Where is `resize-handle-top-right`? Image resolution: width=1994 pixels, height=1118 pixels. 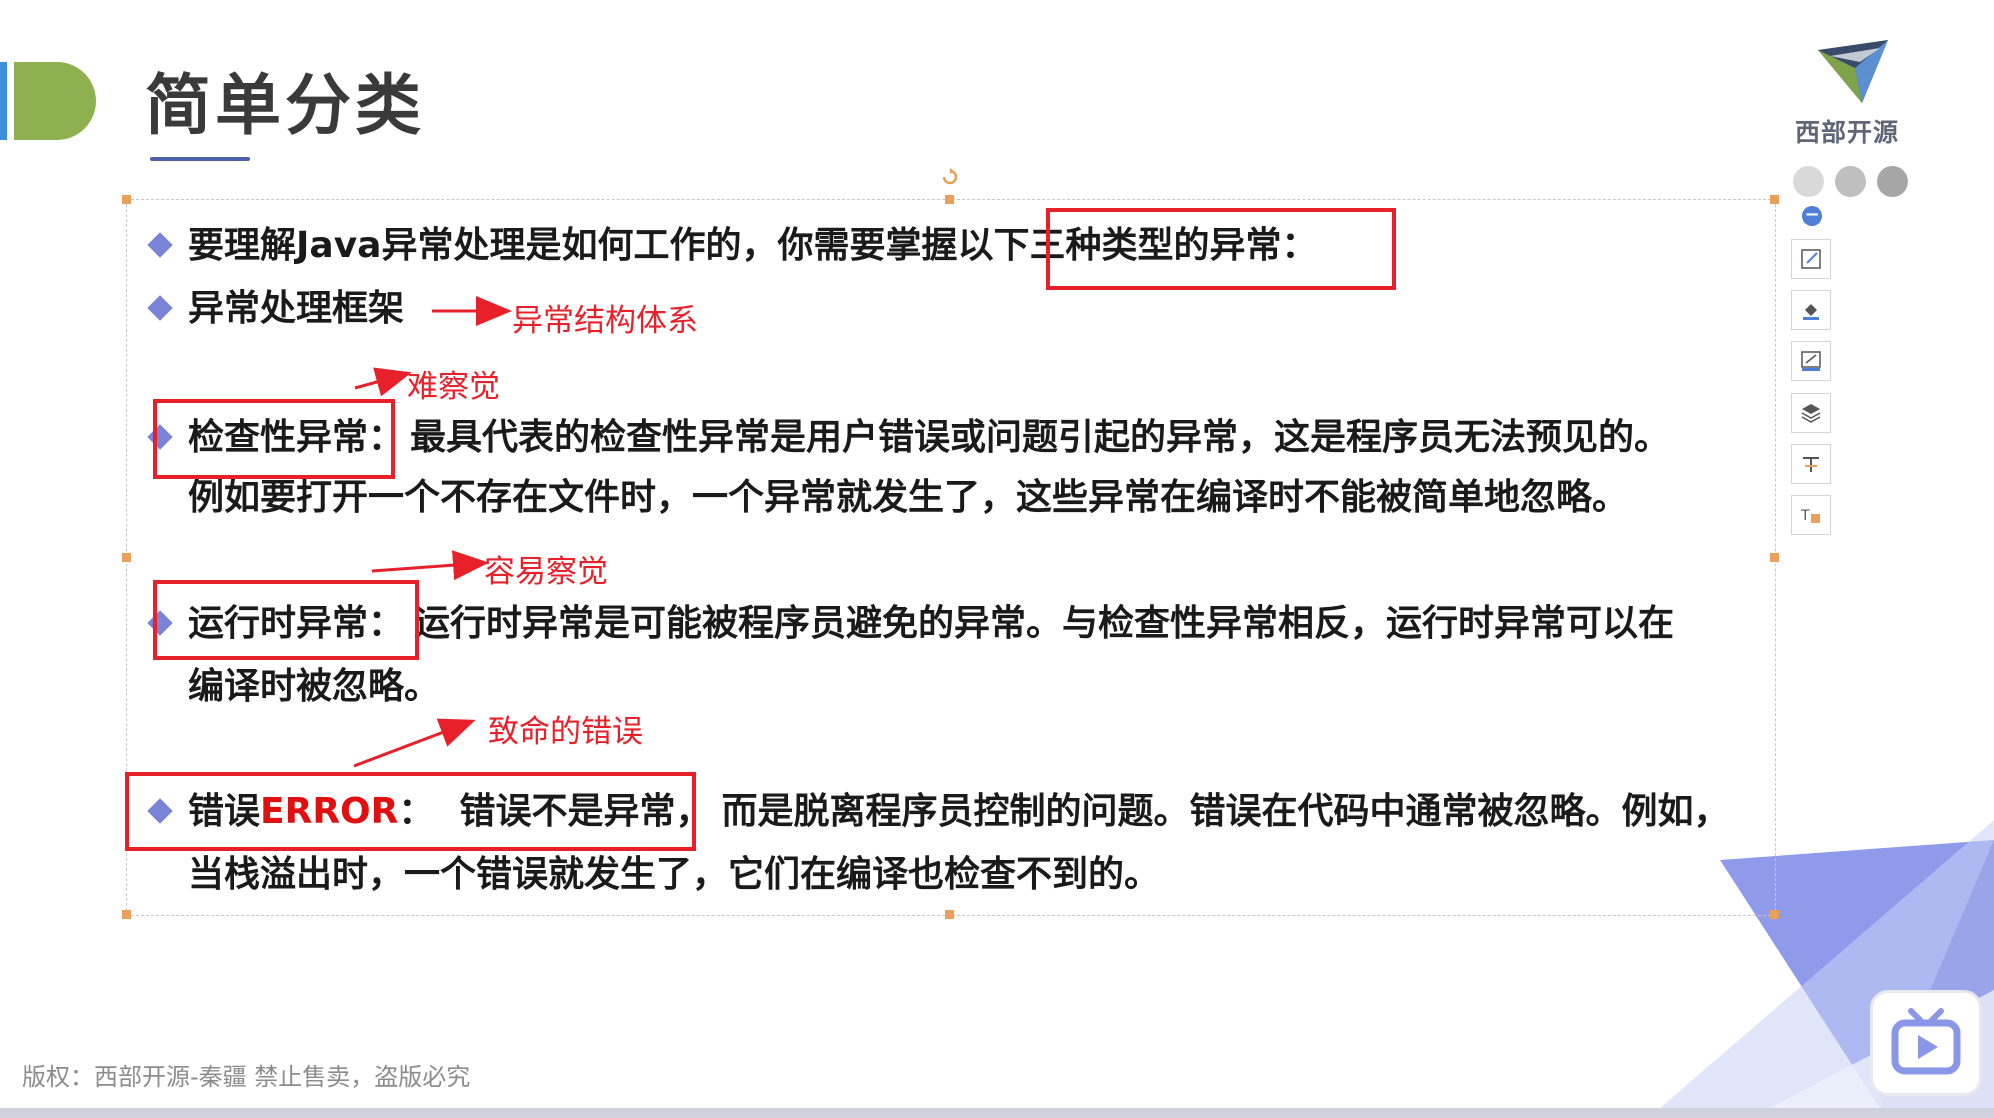
resize-handle-top-right is located at coordinates (1774, 199).